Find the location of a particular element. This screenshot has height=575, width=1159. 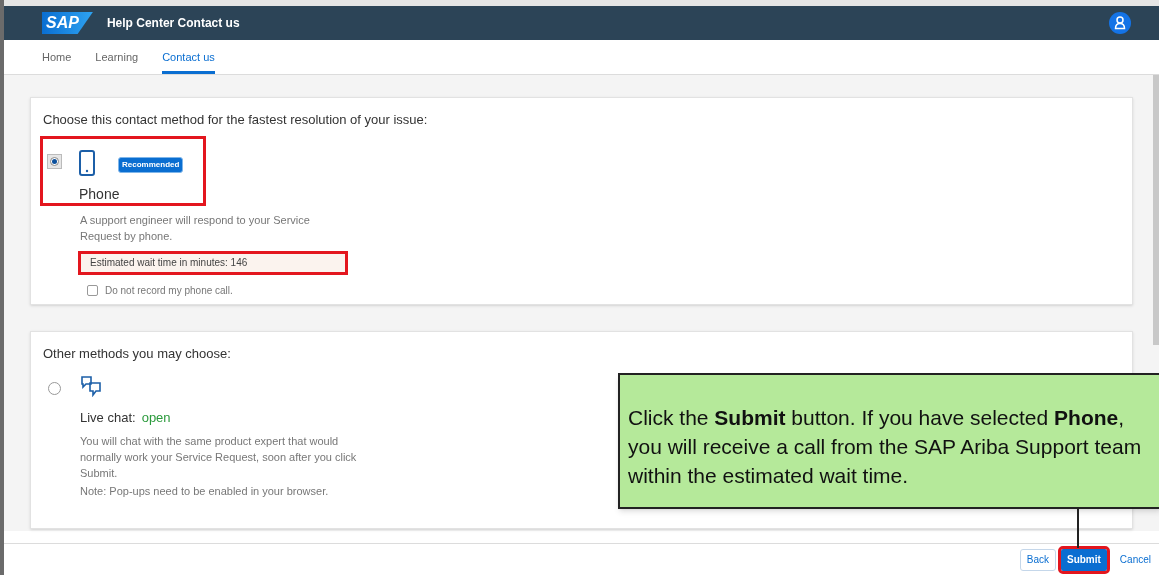

back-button: Back is located at coordinates (1037, 559).